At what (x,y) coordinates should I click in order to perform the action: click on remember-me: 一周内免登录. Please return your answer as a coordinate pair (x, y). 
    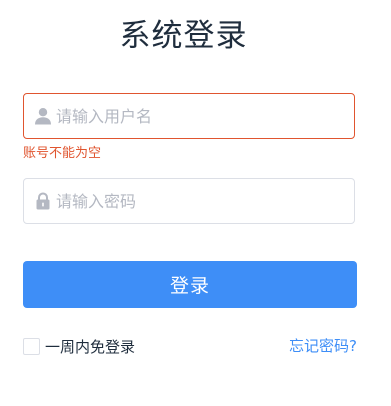
    Looking at the image, I should click on (79, 346).